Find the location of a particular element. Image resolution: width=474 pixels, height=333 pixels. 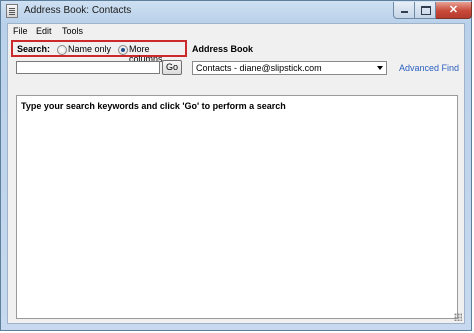

address-book-select-value: Contacts - diane@slipstick.com is located at coordinates (259, 68).